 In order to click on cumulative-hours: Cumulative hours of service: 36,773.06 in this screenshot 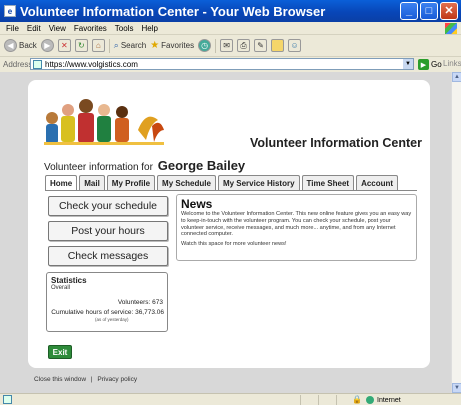, I will do `click(107, 312)`.